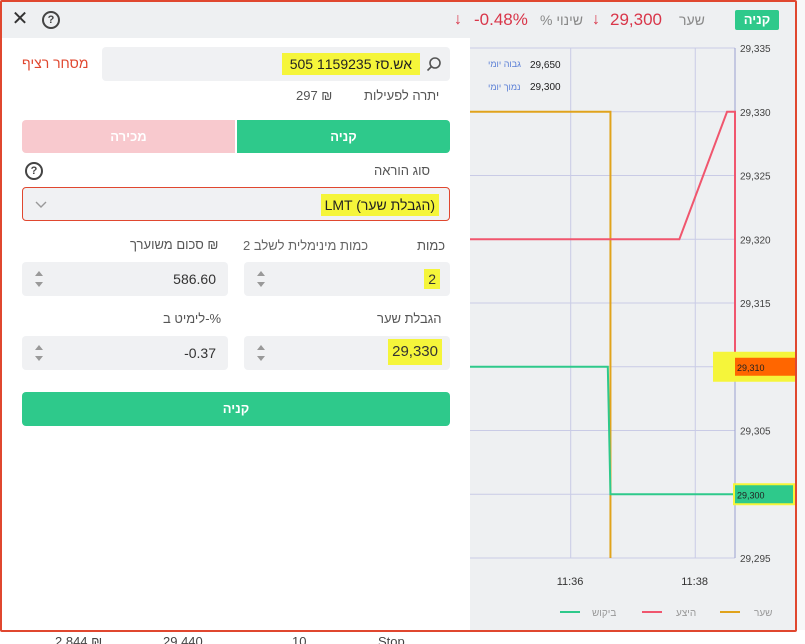 The height and width of the screenshot is (644, 805). What do you see at coordinates (755, 113) in the screenshot?
I see `y-tick-label: 29,330` at bounding box center [755, 113].